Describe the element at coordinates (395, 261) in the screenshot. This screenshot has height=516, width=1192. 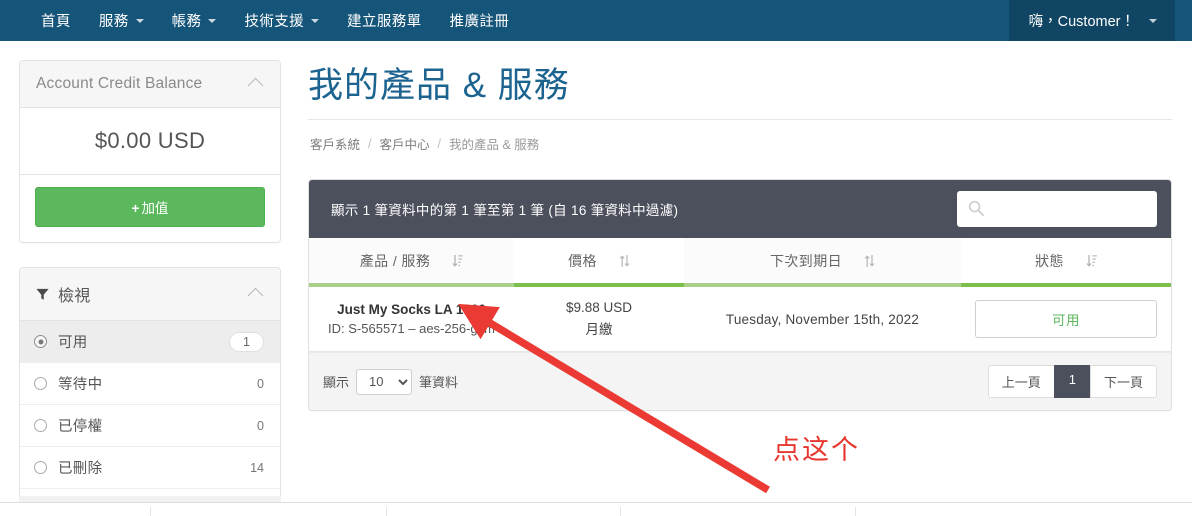
I see `column-header-label: 產品 / 服務` at that location.